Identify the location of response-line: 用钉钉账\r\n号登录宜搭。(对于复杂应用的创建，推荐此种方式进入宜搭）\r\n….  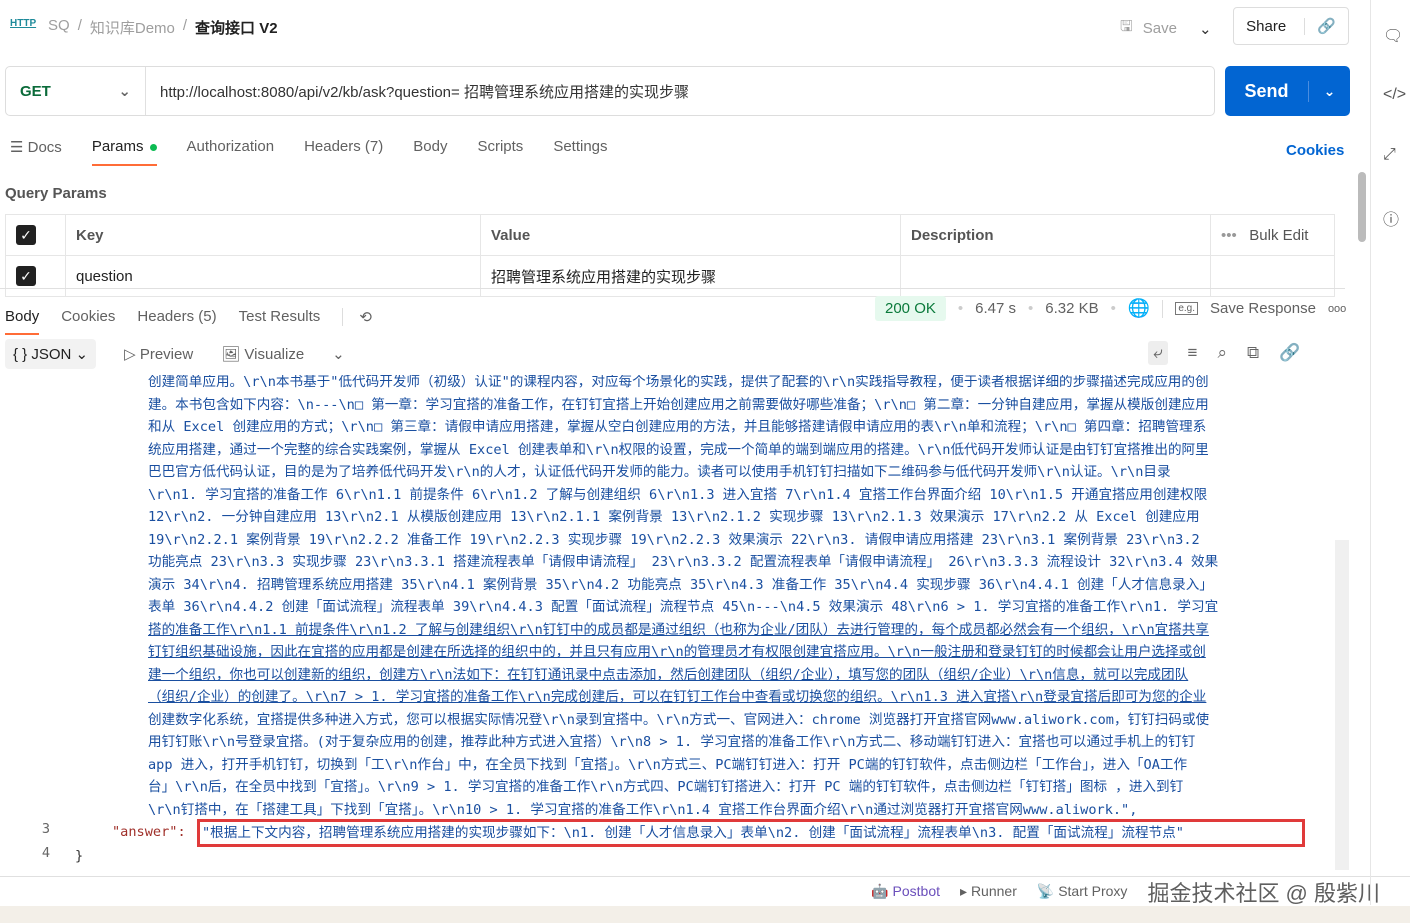
(672, 742).